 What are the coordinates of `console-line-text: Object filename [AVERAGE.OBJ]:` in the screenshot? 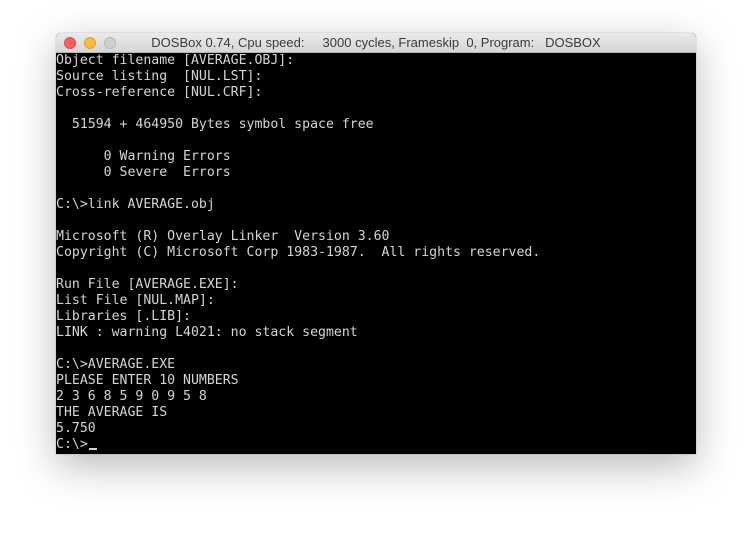 It's located at (175, 60).